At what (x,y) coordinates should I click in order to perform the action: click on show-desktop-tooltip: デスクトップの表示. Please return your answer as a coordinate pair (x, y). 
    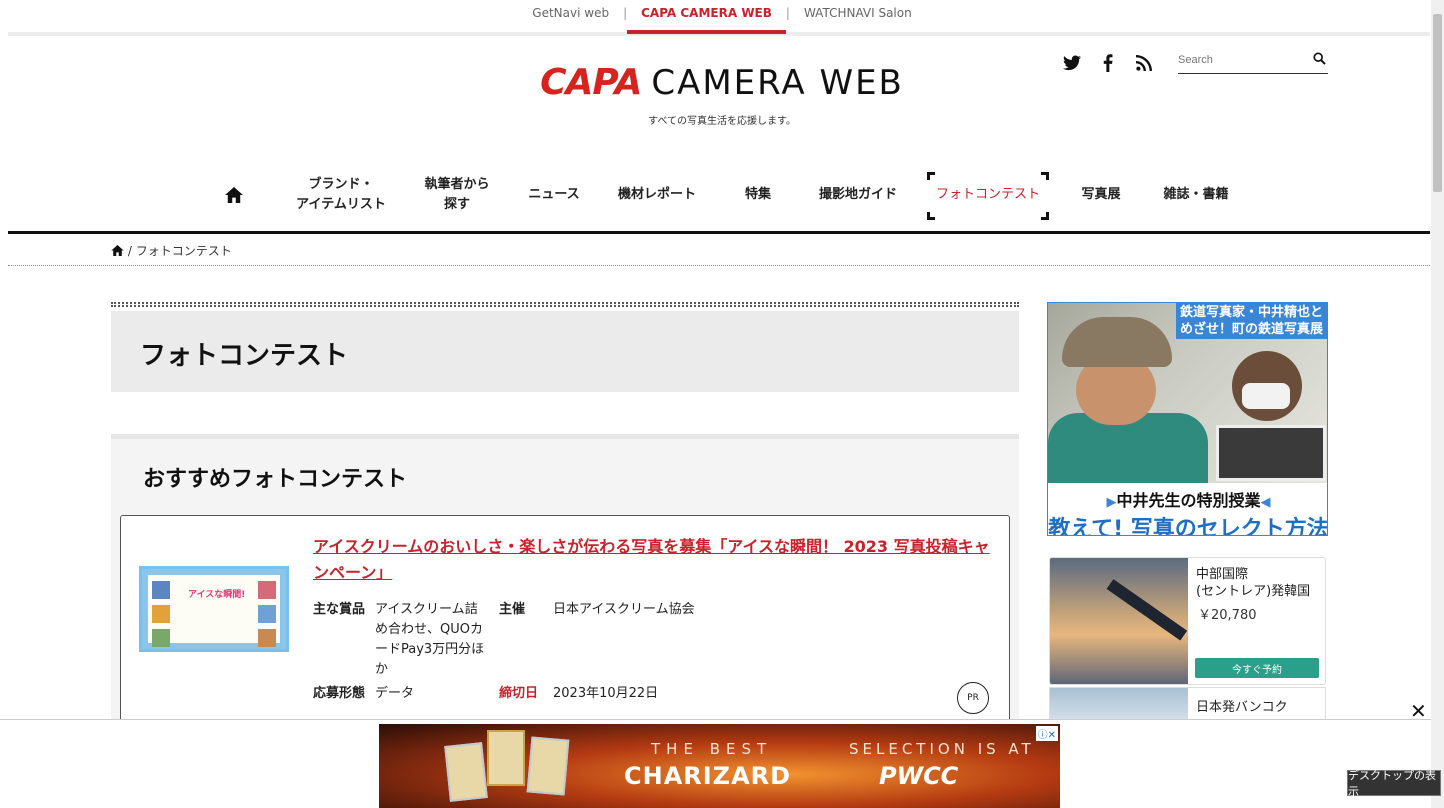
    Looking at the image, I should click on (1394, 783).